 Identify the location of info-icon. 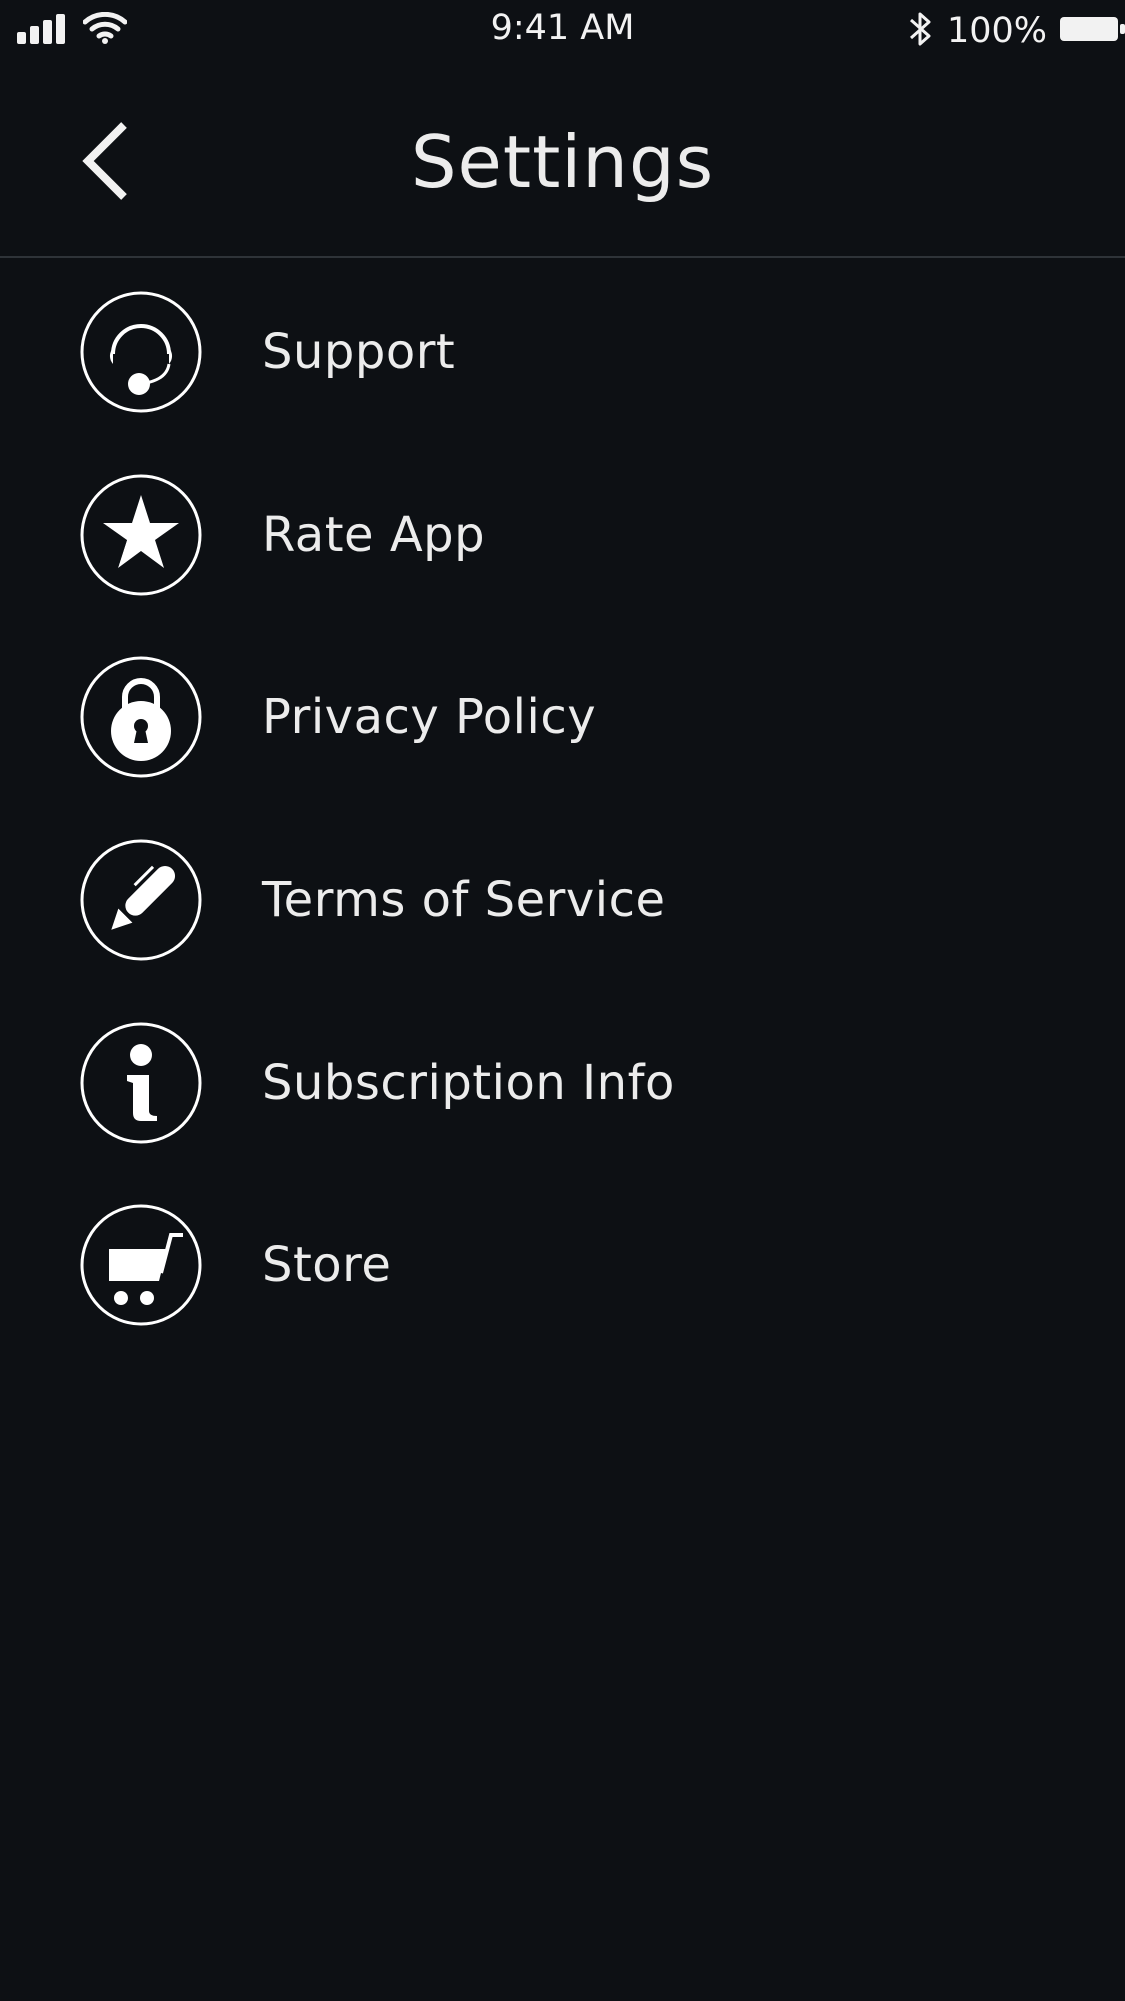
(141, 1083).